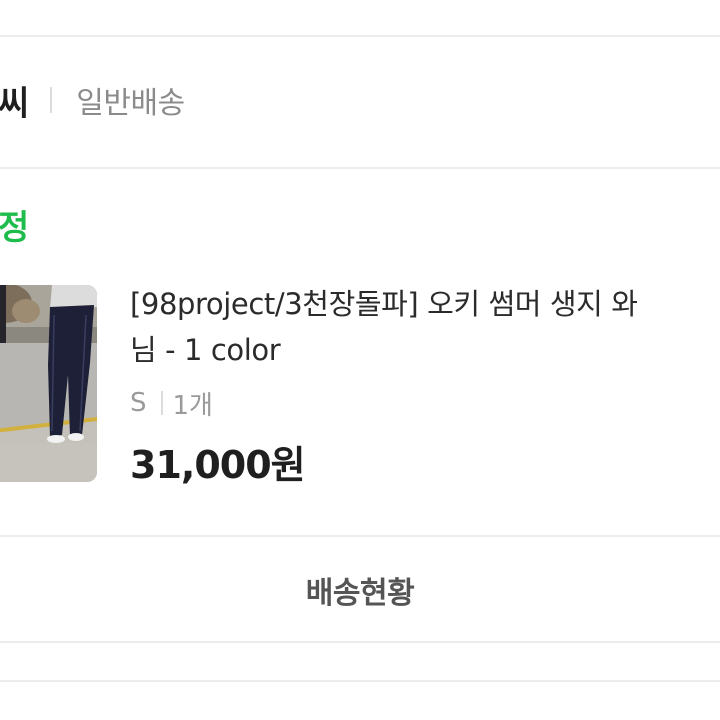  I want to click on option-size: S, so click(138, 403).